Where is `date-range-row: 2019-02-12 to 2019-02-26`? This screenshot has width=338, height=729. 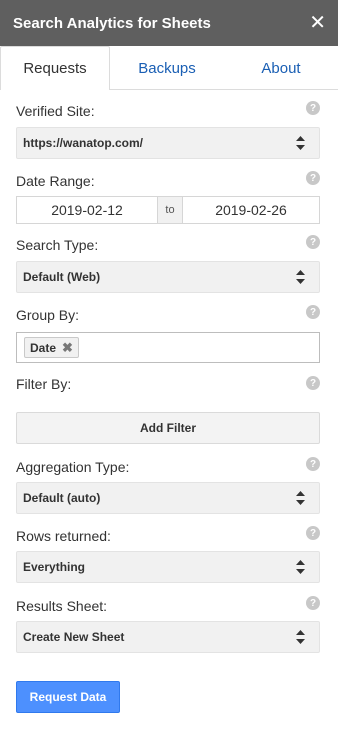 date-range-row: 2019-02-12 to 2019-02-26 is located at coordinates (168, 210).